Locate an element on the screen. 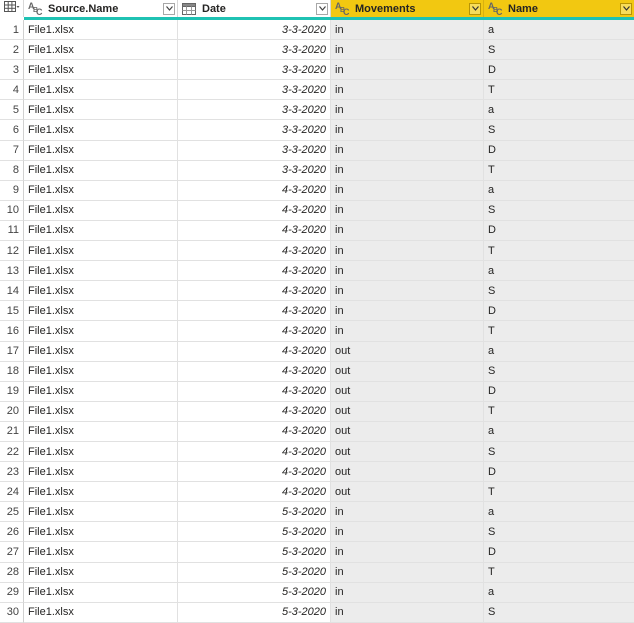  table-row: 27 File1.xlsx 5-3-2020 in D is located at coordinates (317, 552).